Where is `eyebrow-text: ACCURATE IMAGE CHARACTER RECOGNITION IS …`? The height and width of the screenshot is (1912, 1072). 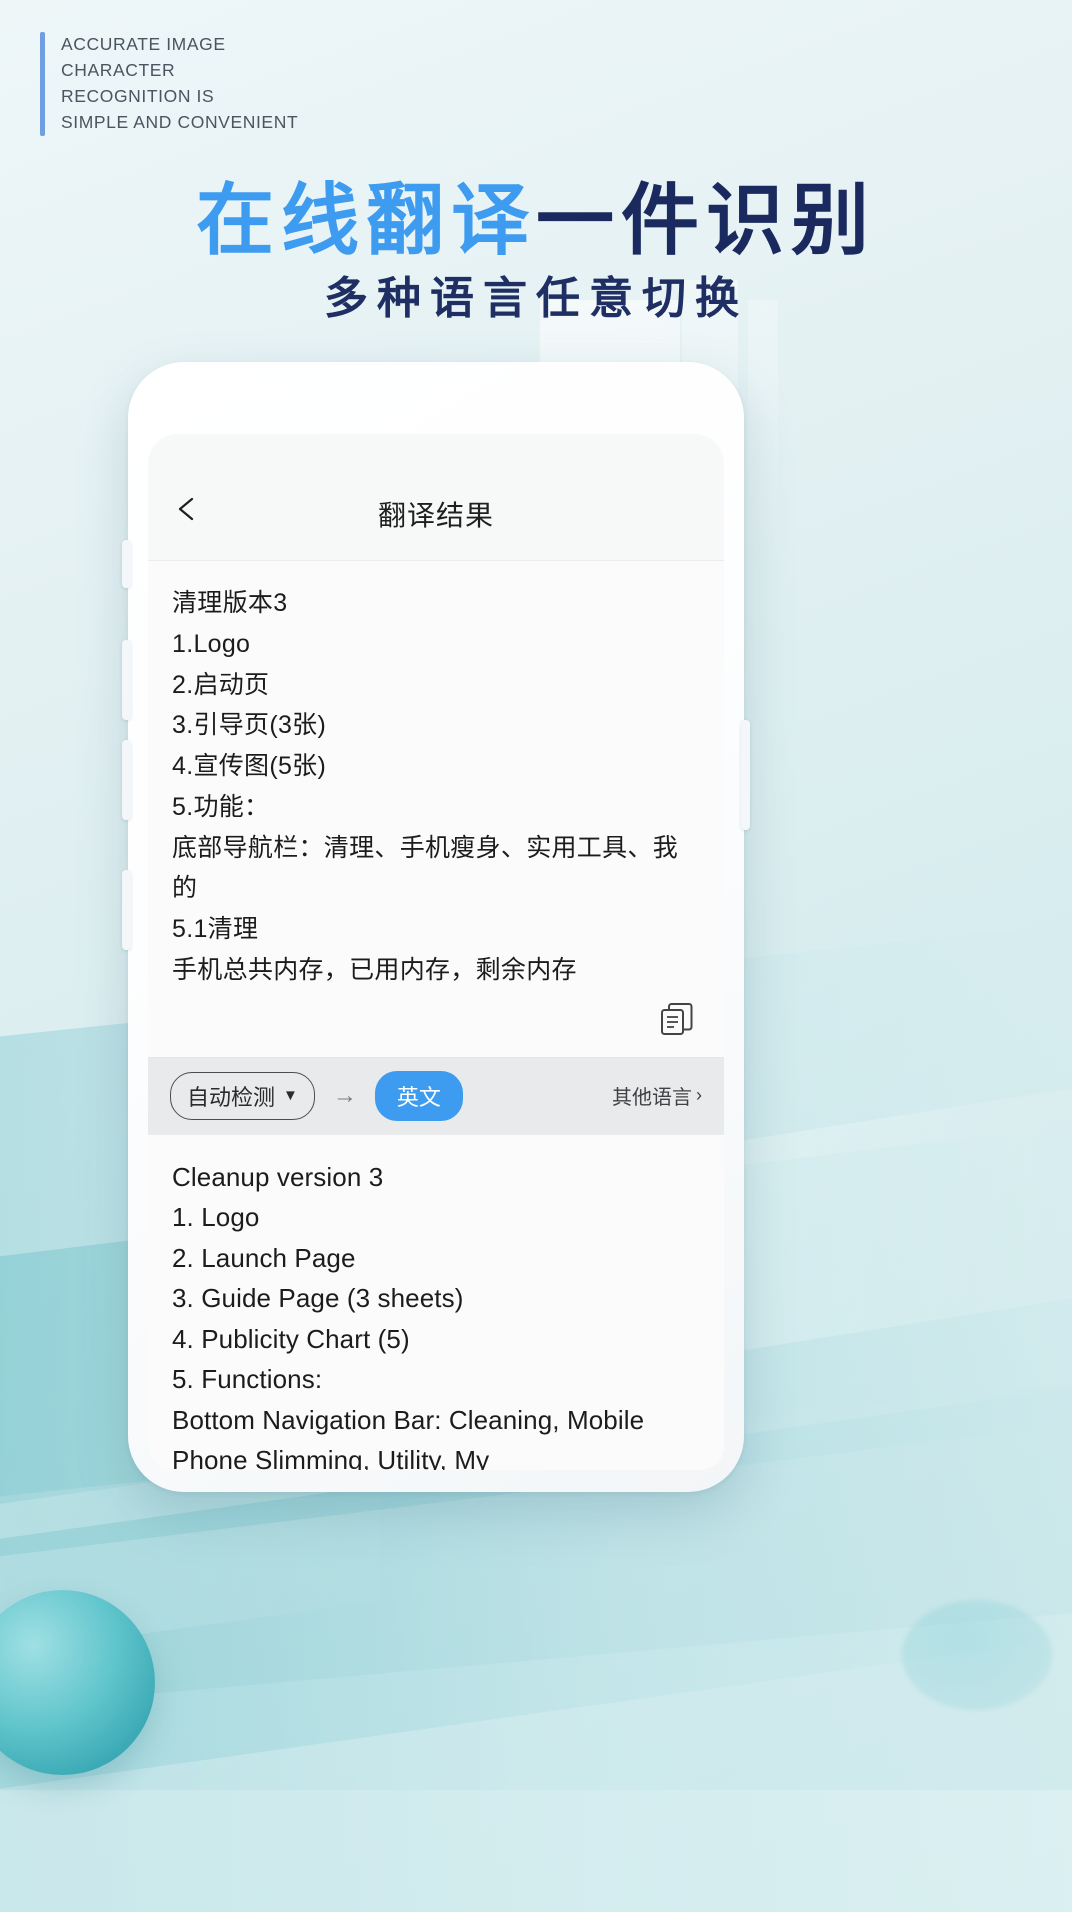
eyebrow-text: ACCURATE IMAGE CHARACTER RECOGNITION IS … is located at coordinates (179, 84).